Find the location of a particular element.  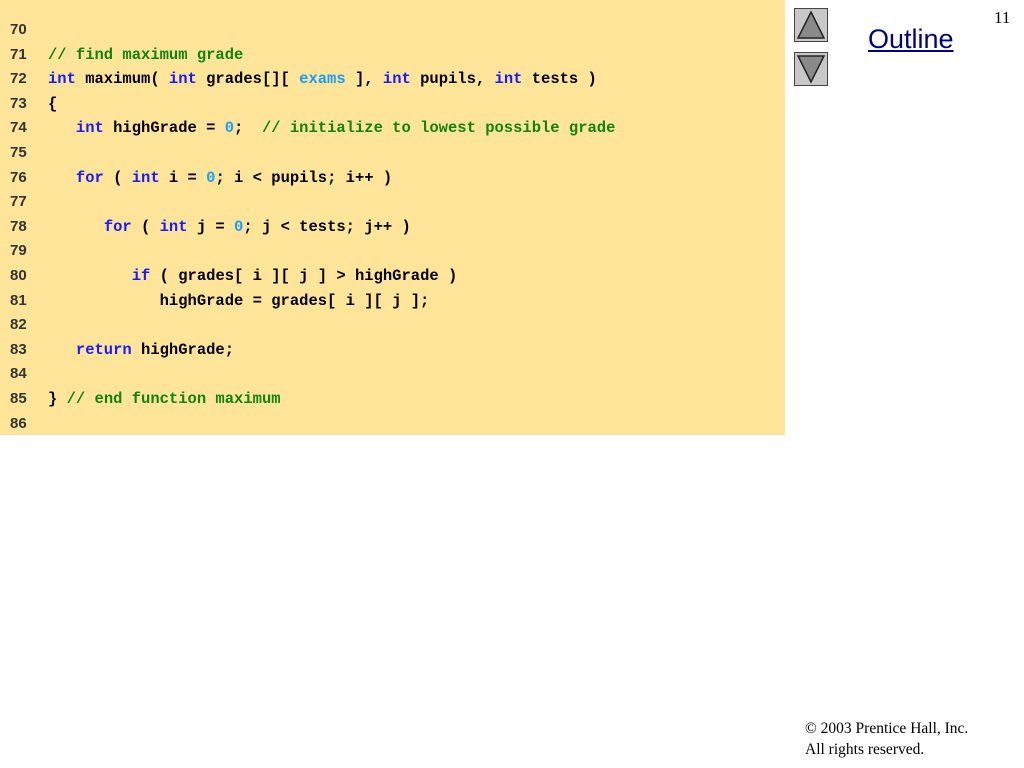

code-comment: // find maximum grade is located at coordinates (146, 54).